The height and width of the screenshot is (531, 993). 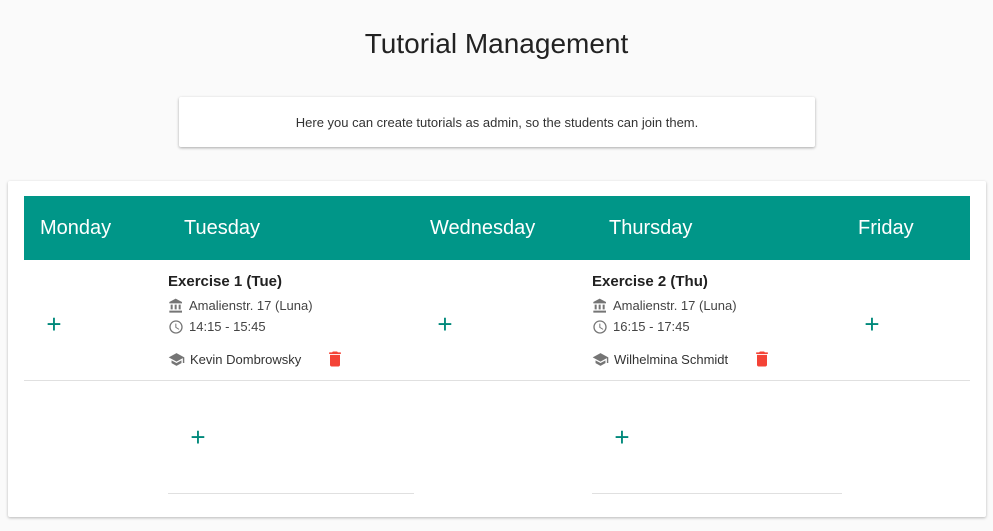 What do you see at coordinates (198, 437) in the screenshot?
I see `add-tutorial-button-tuesday: +` at bounding box center [198, 437].